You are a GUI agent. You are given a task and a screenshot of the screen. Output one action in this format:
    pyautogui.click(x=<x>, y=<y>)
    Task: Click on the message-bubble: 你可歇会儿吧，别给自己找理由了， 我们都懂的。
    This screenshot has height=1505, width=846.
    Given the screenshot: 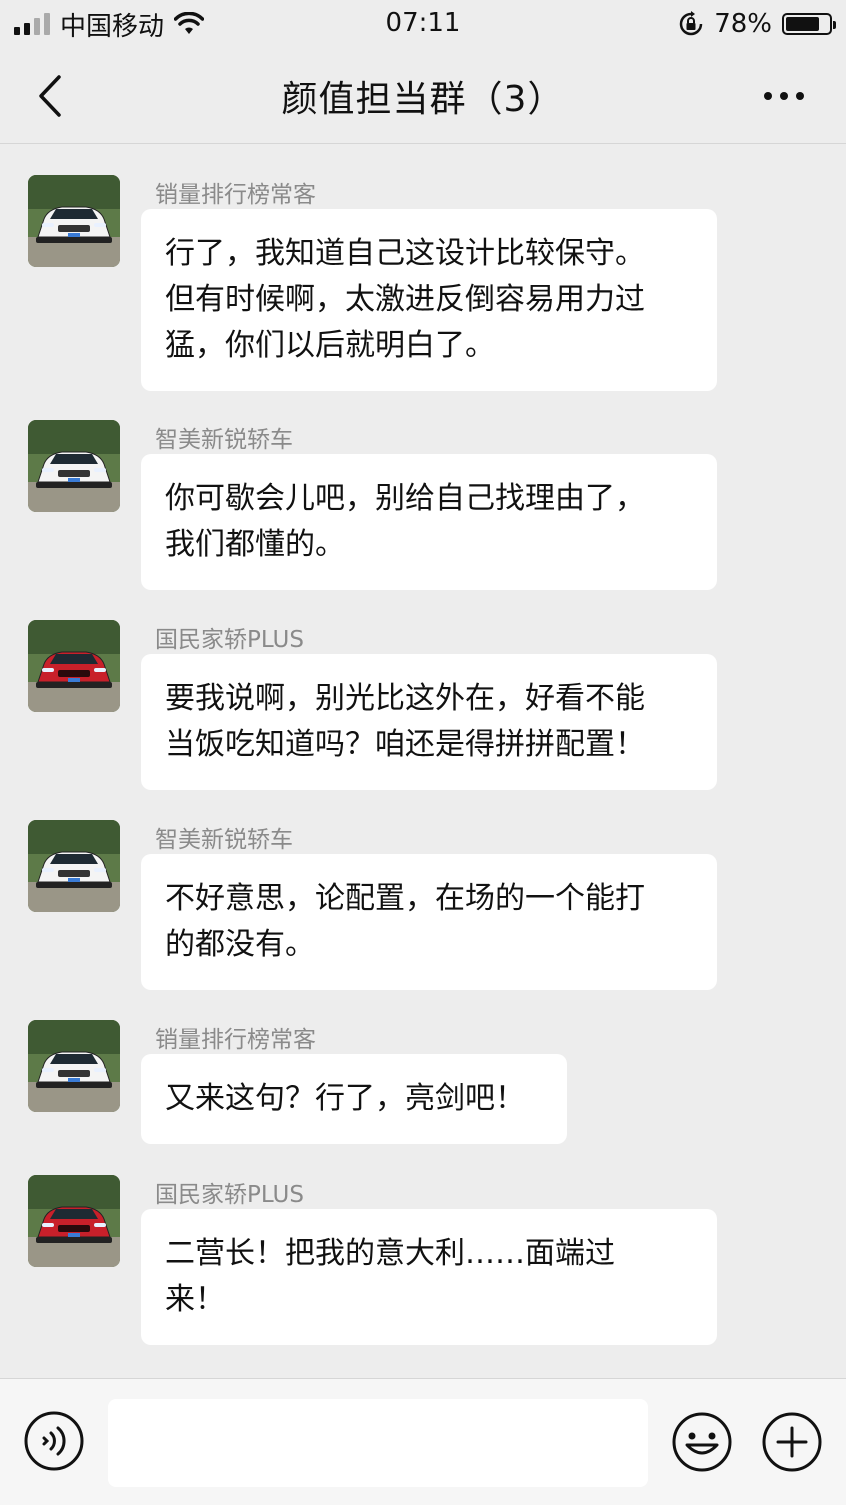 What is the action you would take?
    pyautogui.click(x=429, y=522)
    